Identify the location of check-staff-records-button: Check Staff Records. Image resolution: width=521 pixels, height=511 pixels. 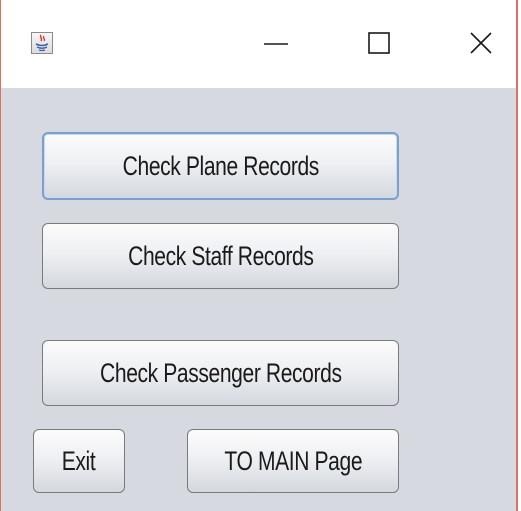
(220, 256).